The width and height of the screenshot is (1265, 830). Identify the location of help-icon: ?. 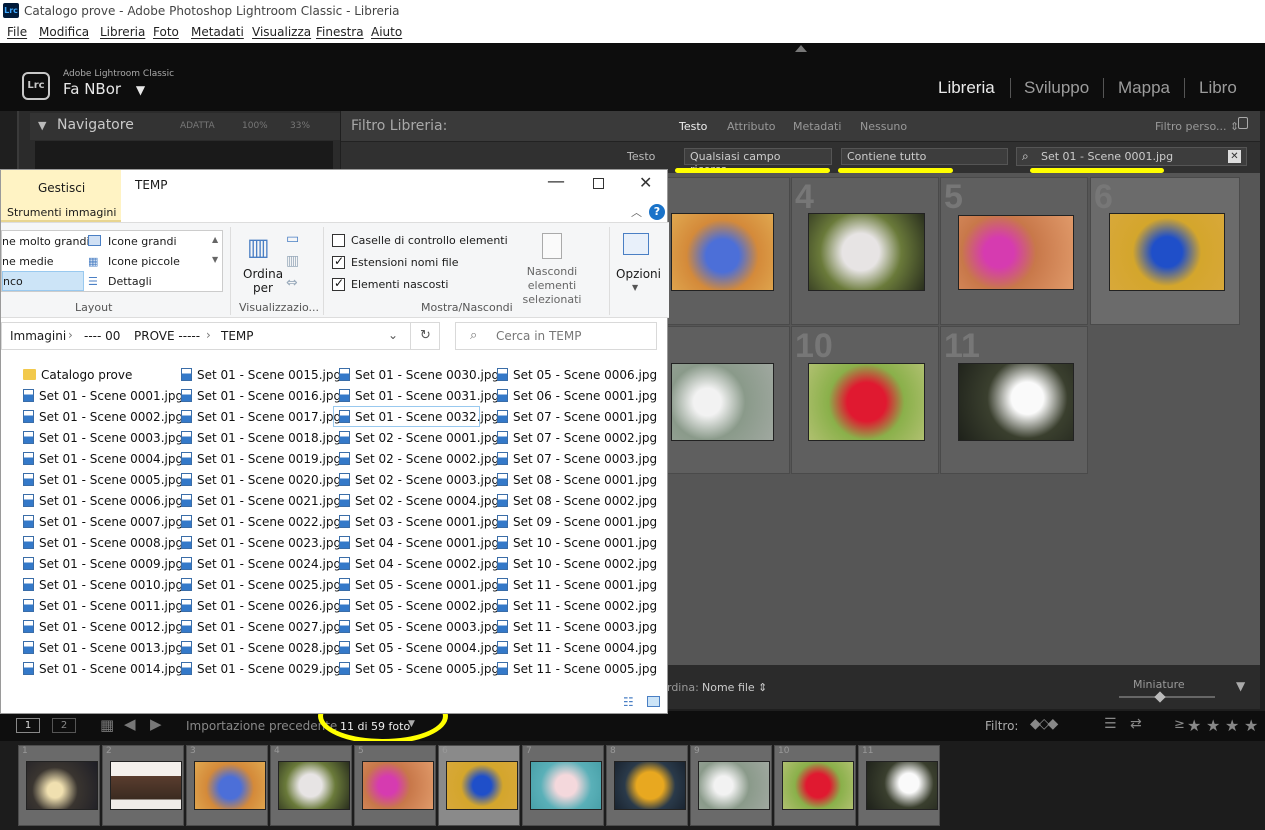
(657, 212).